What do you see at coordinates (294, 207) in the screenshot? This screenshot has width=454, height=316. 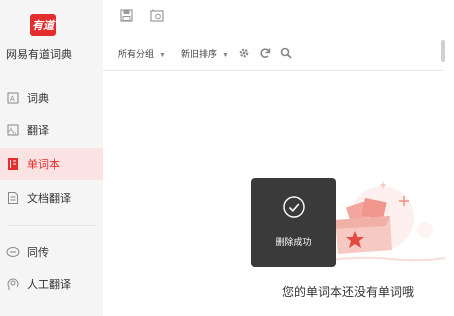 I see `check-circle-icon` at bounding box center [294, 207].